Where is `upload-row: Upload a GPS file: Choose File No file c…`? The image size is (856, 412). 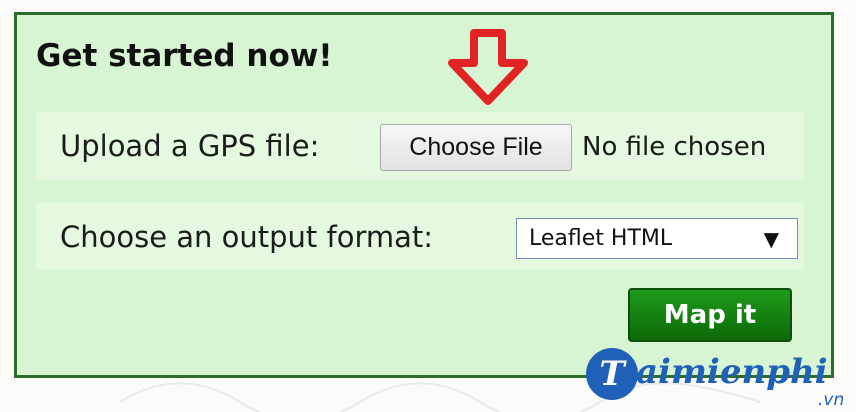
upload-row: Upload a GPS file: Choose File No file c… is located at coordinates (420, 146).